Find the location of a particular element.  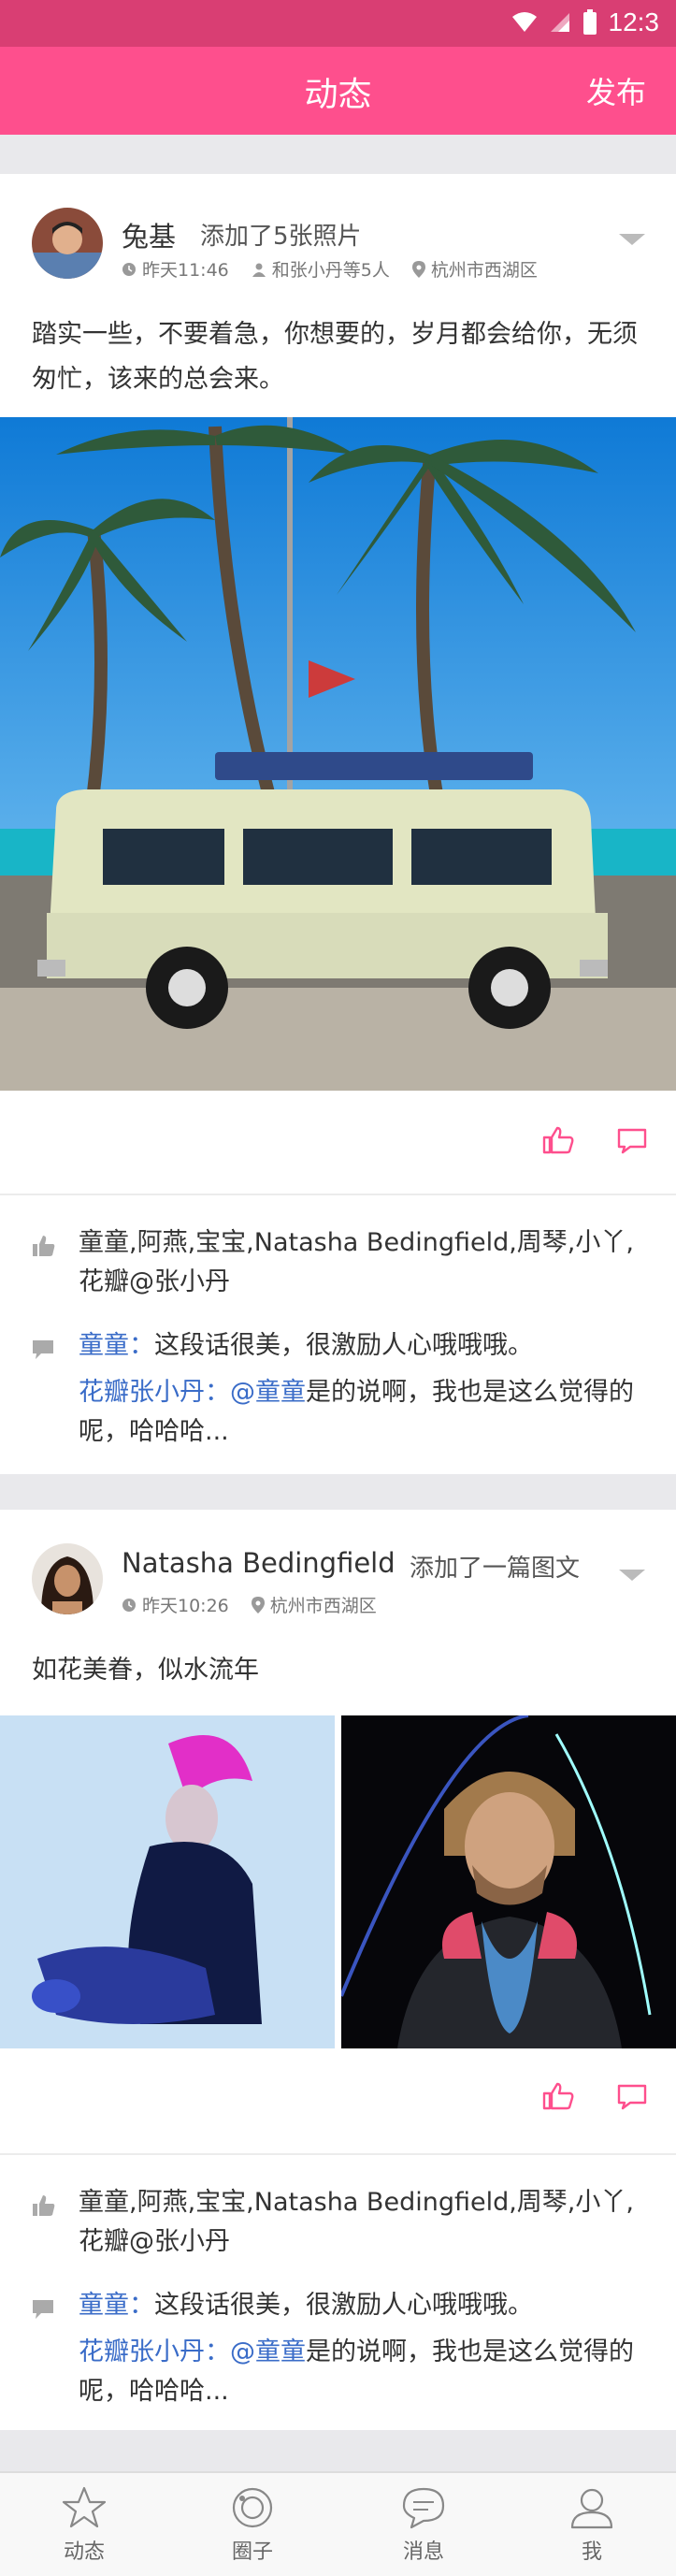

status-bar: 12:3 is located at coordinates (338, 23).